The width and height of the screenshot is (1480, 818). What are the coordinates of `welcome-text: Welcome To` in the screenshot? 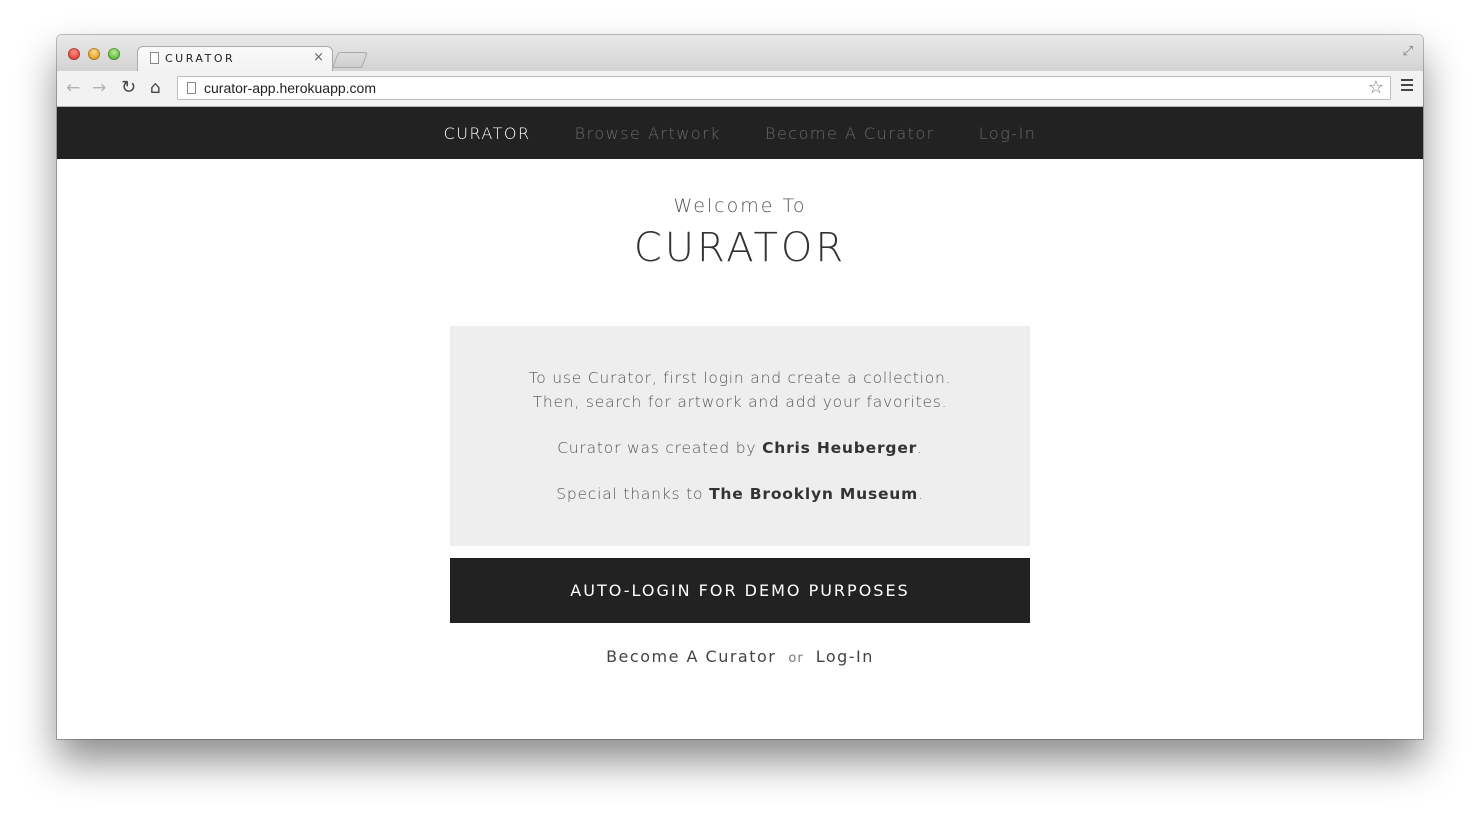 It's located at (740, 206).